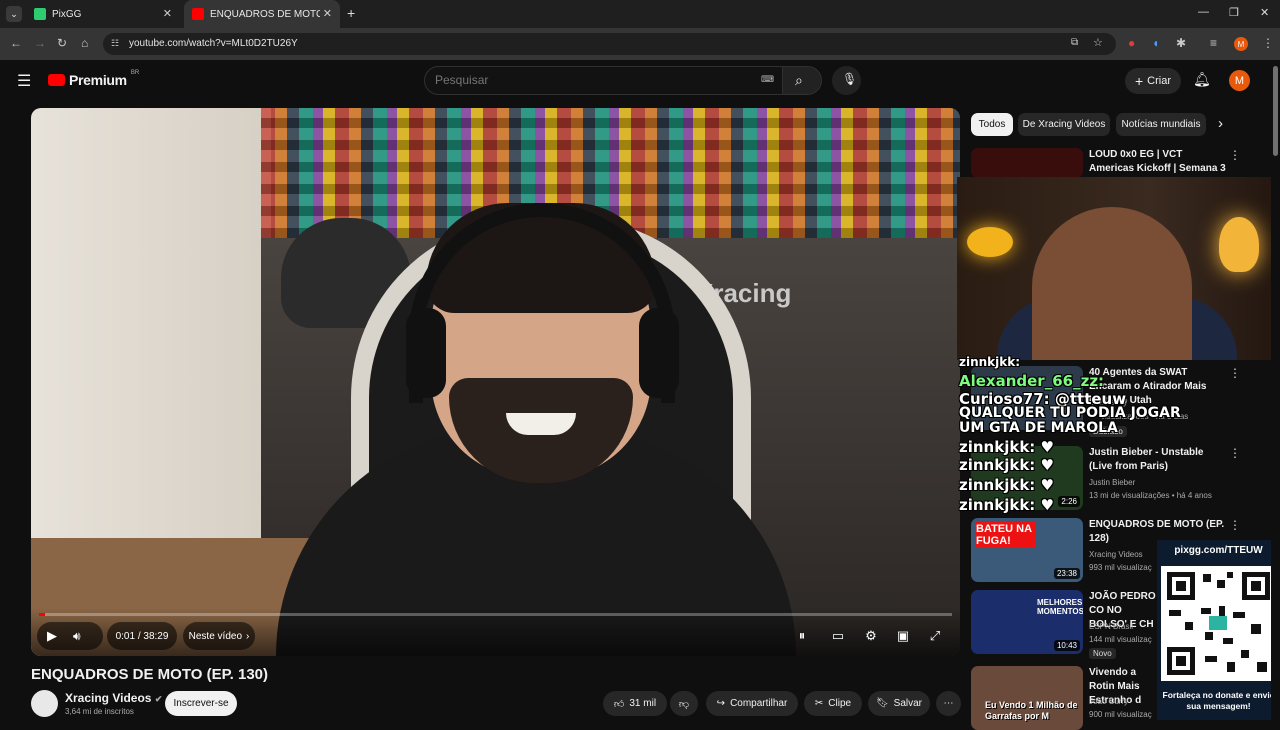 The width and height of the screenshot is (1280, 730). I want to click on back-icon: ←, so click(16, 43).